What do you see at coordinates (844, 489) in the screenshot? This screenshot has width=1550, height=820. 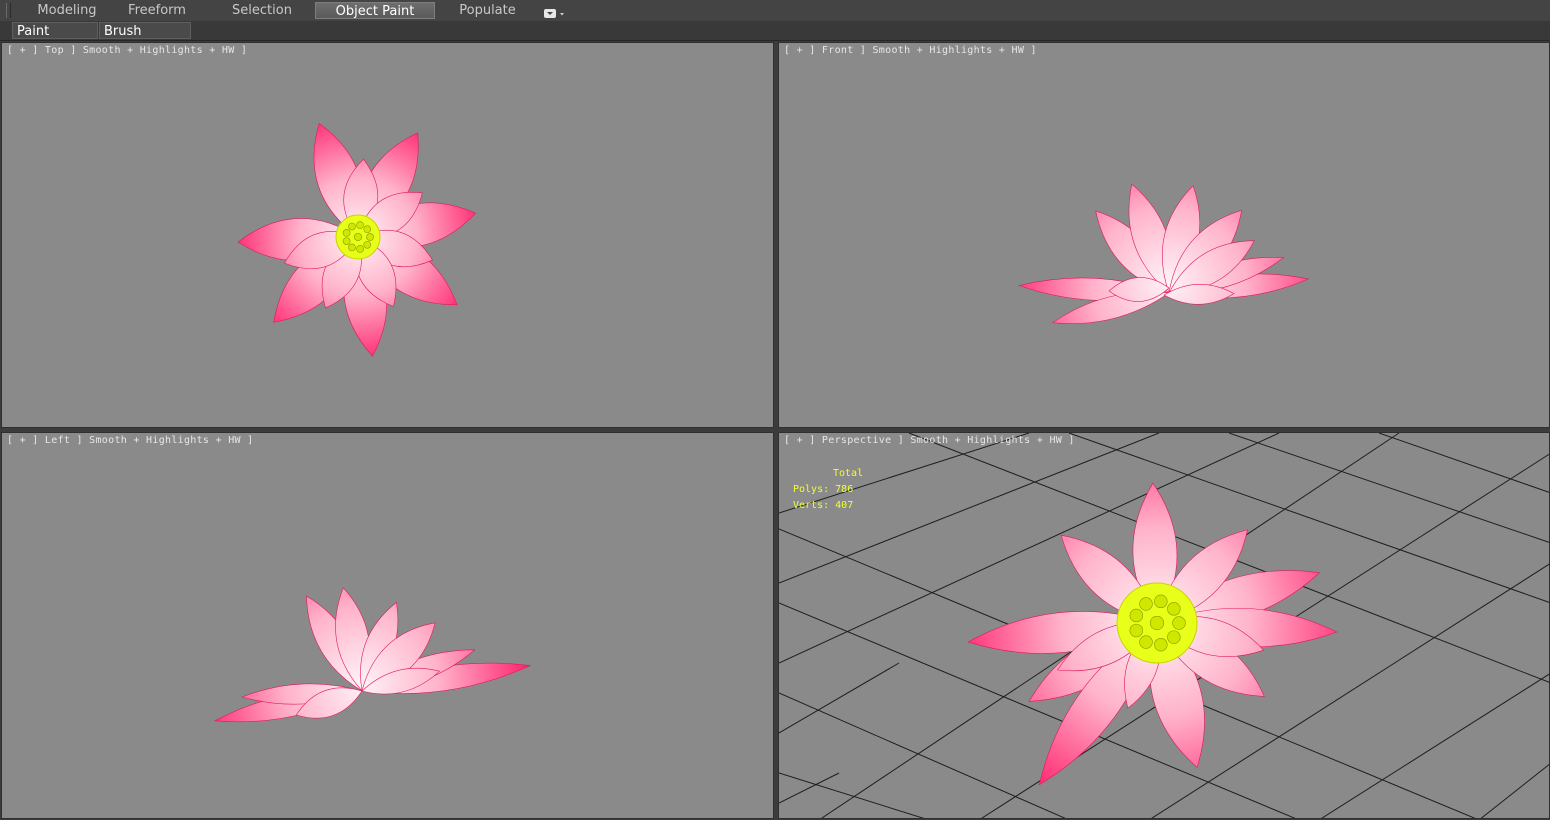 I see `stats-polys-value: 786` at bounding box center [844, 489].